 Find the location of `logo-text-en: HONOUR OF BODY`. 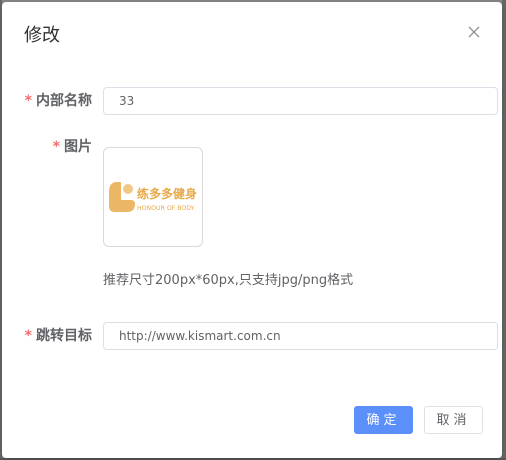

logo-text-en: HONOUR OF BODY is located at coordinates (166, 208).